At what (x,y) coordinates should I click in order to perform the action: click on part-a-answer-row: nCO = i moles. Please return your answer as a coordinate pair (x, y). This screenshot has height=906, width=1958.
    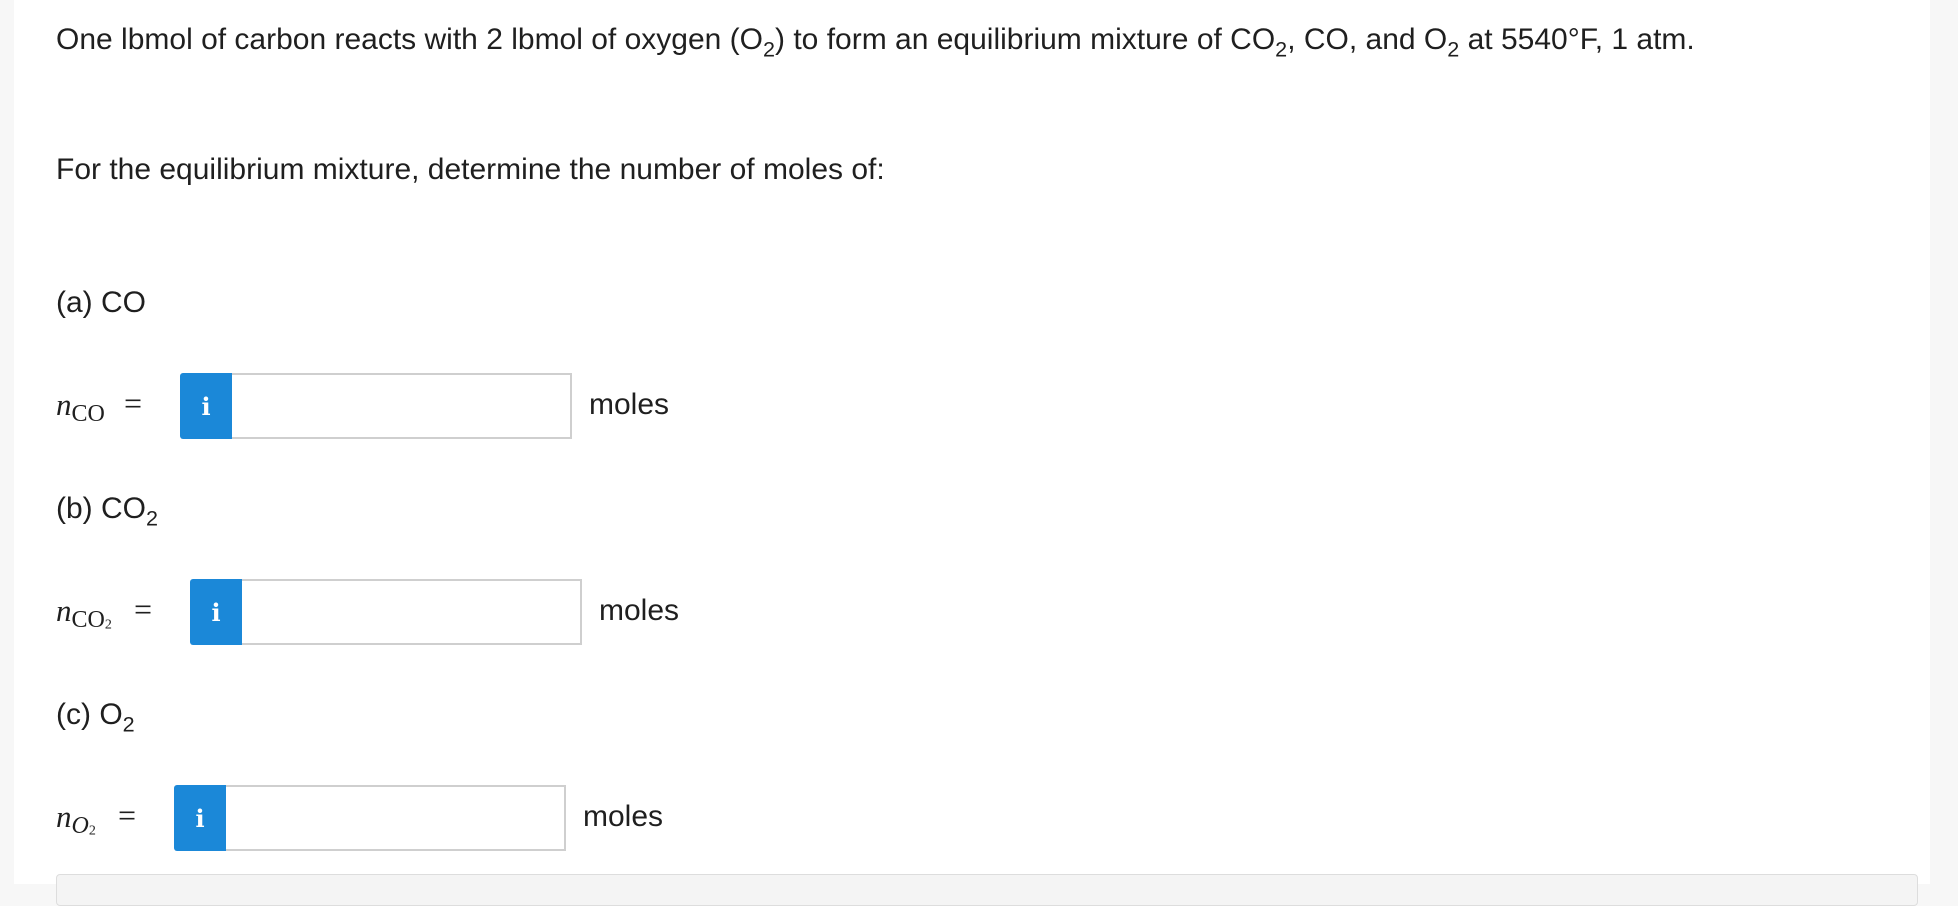
    Looking at the image, I should click on (406, 406).